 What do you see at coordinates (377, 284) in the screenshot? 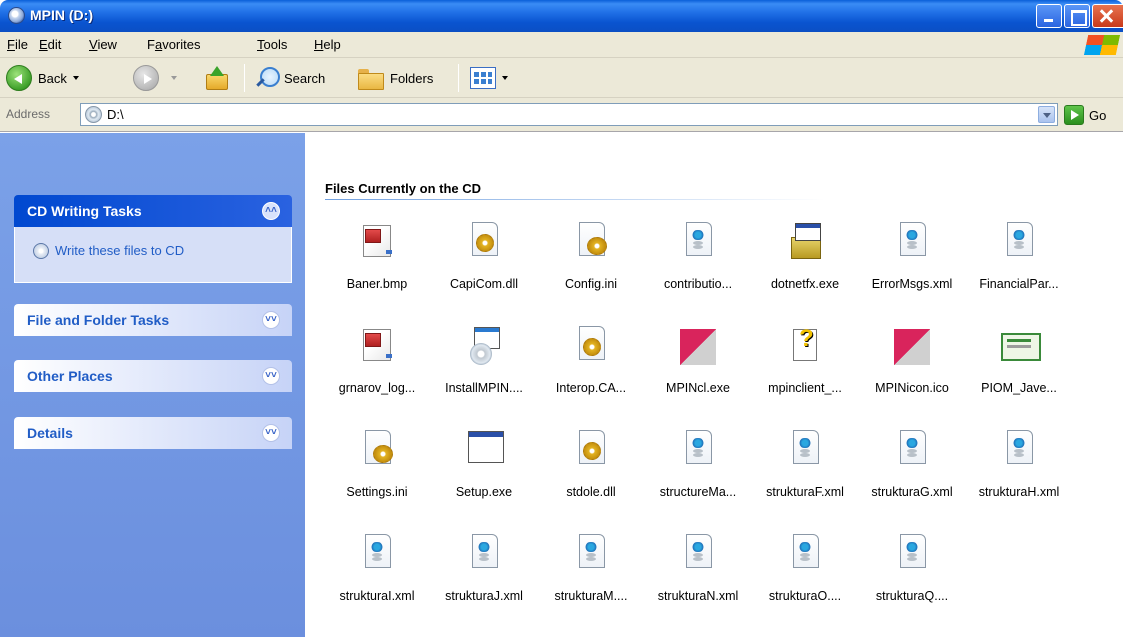
I see `file-name-label: Baner.bmp` at bounding box center [377, 284].